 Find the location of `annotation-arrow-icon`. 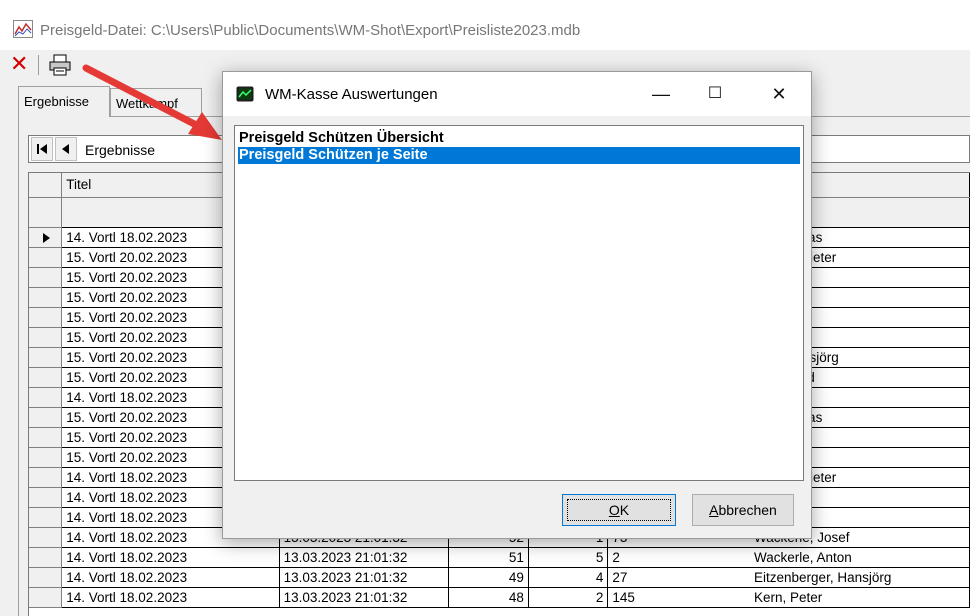

annotation-arrow-icon is located at coordinates (152, 102).